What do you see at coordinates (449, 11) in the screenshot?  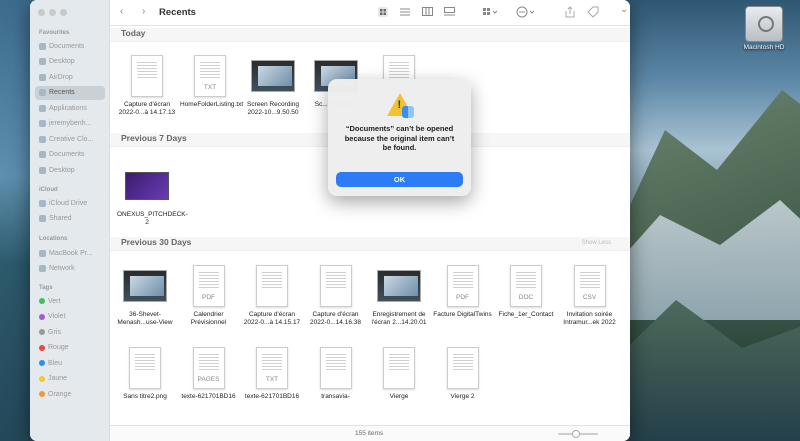 I see `gallery-view-icon` at bounding box center [449, 11].